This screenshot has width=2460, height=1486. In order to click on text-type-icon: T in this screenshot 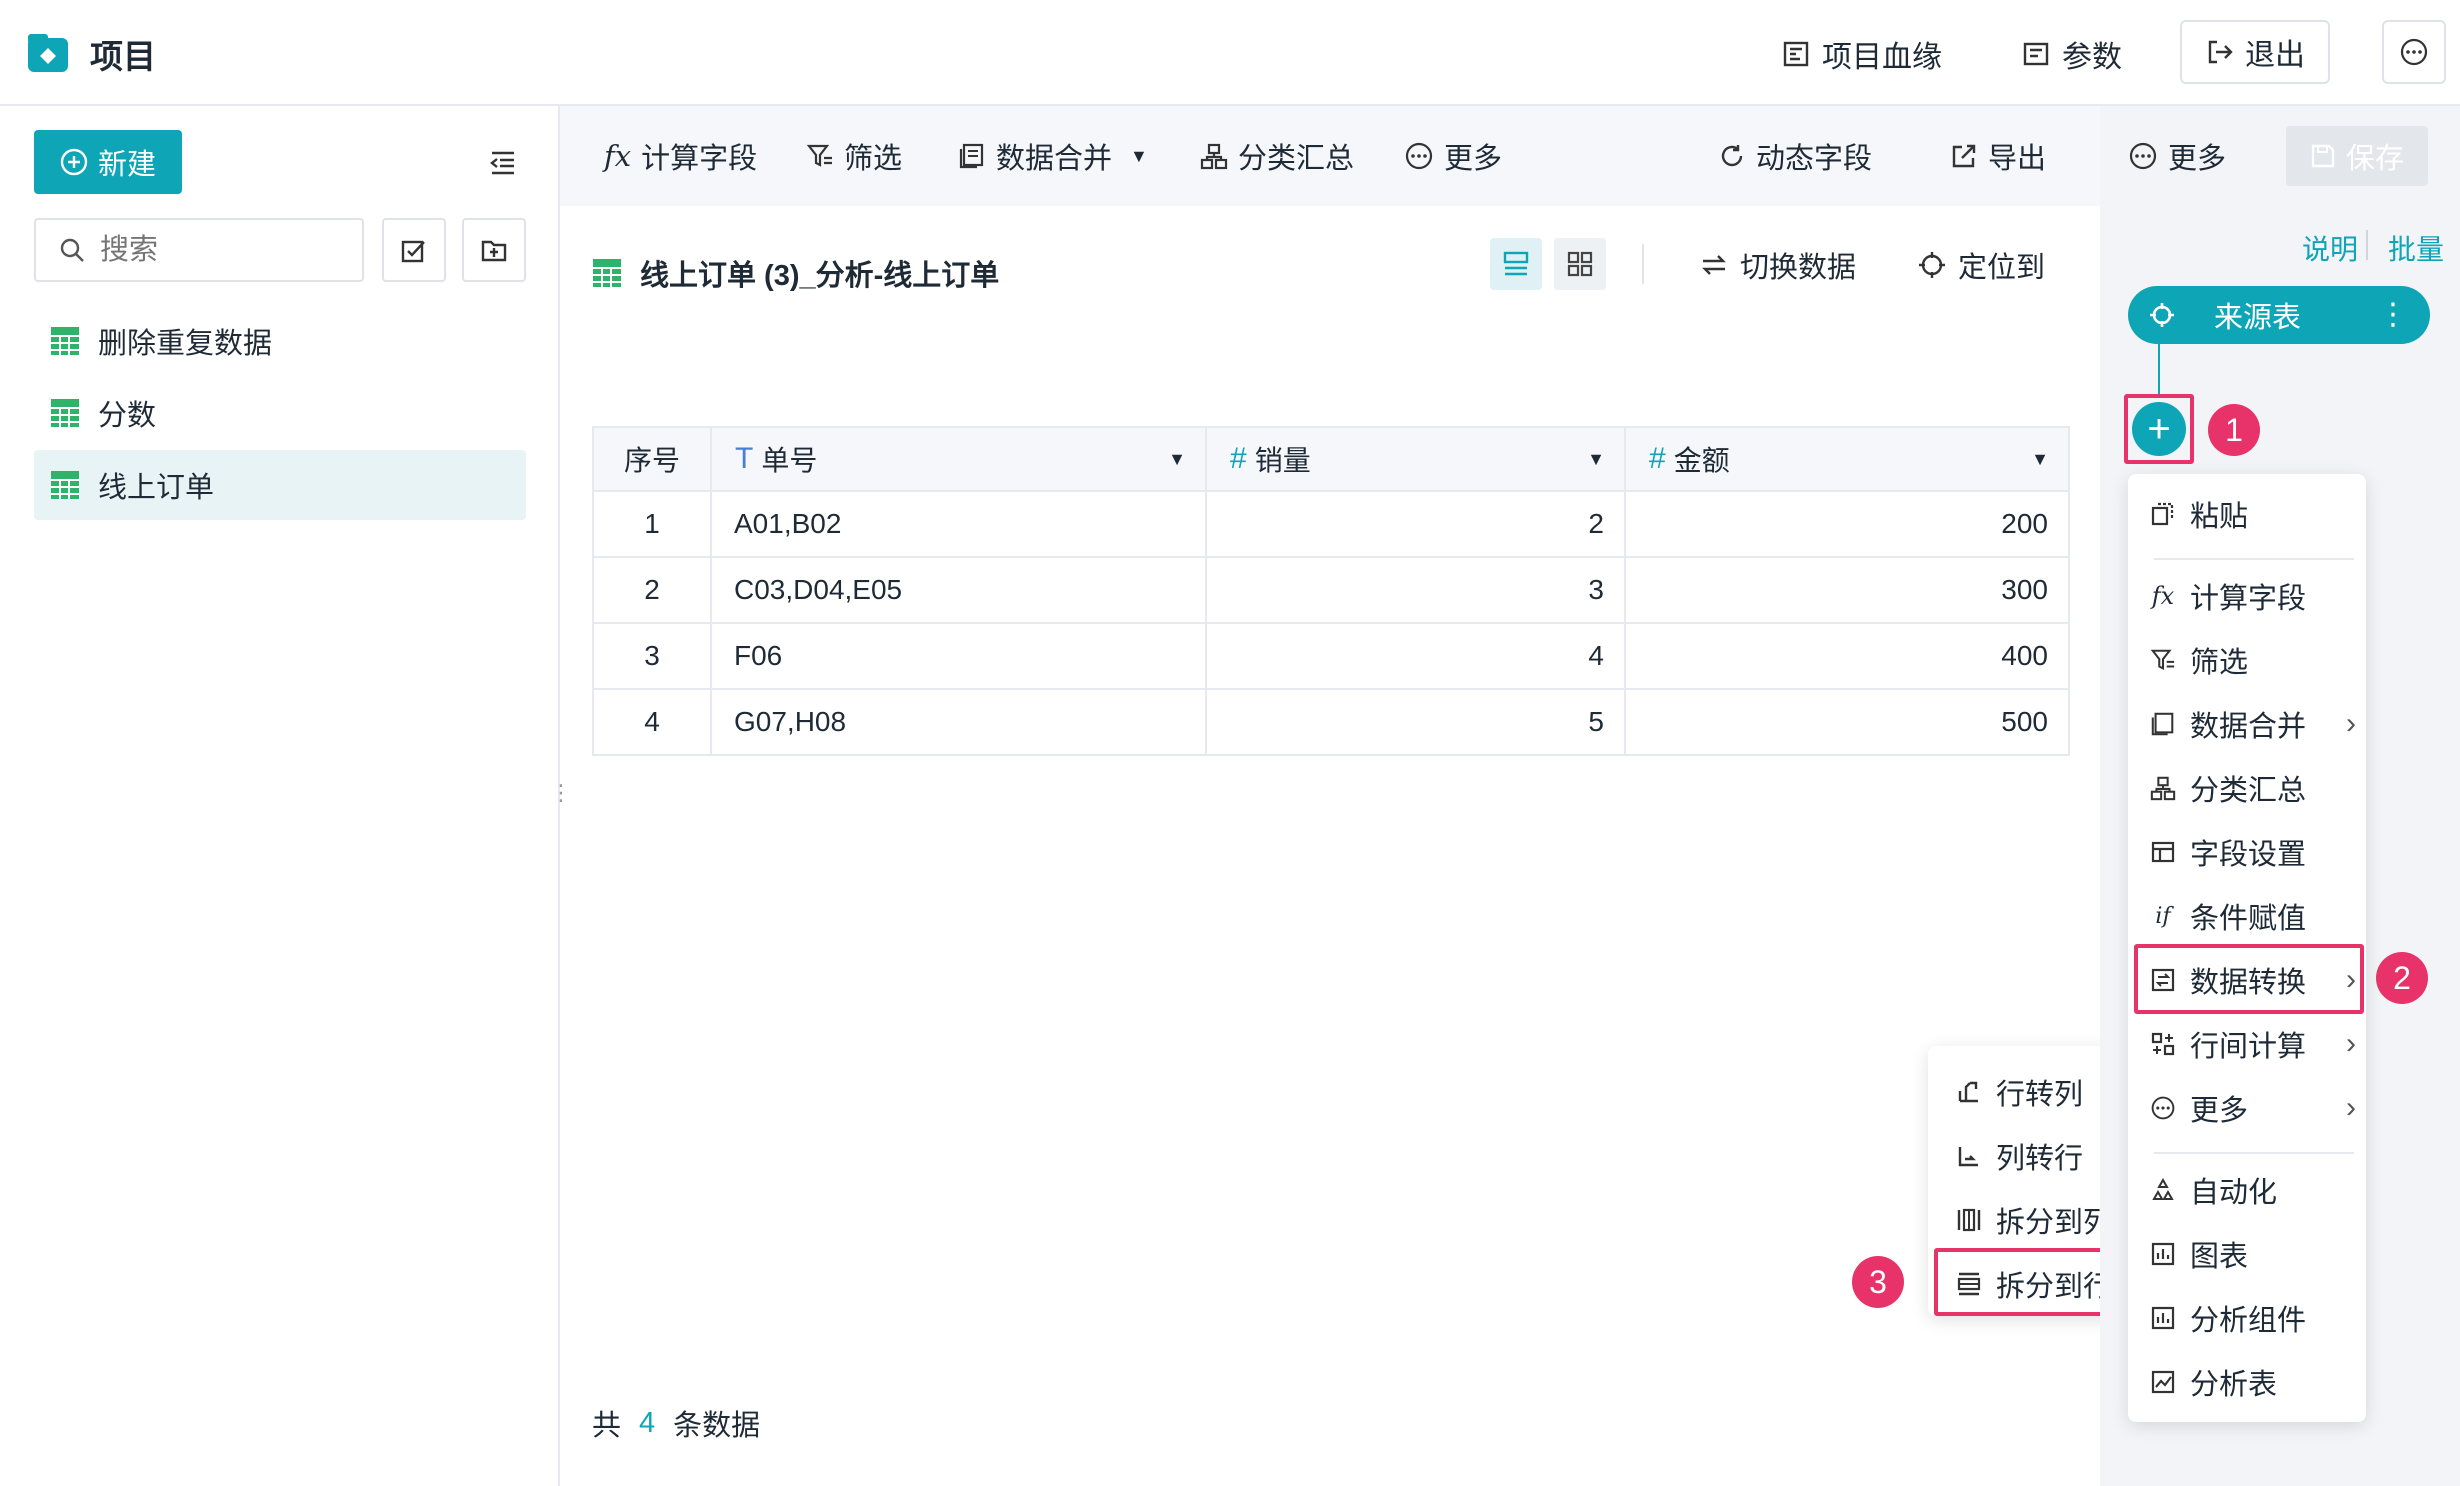, I will do `click(744, 458)`.